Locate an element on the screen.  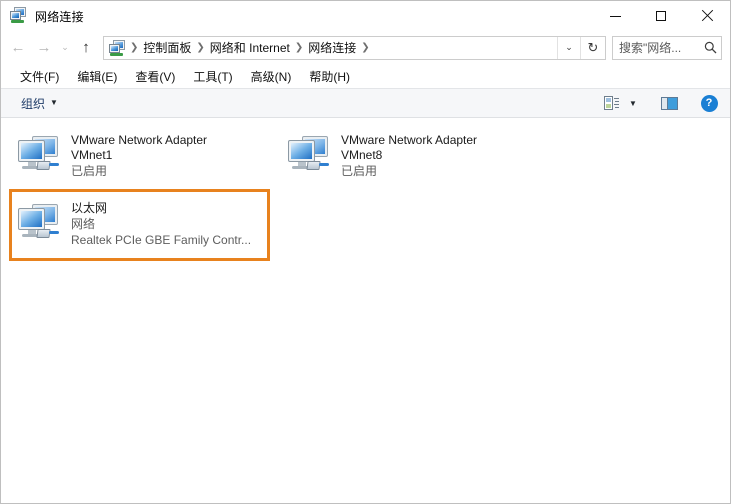
menu-file: 文件(F) is located at coordinates (39, 76).